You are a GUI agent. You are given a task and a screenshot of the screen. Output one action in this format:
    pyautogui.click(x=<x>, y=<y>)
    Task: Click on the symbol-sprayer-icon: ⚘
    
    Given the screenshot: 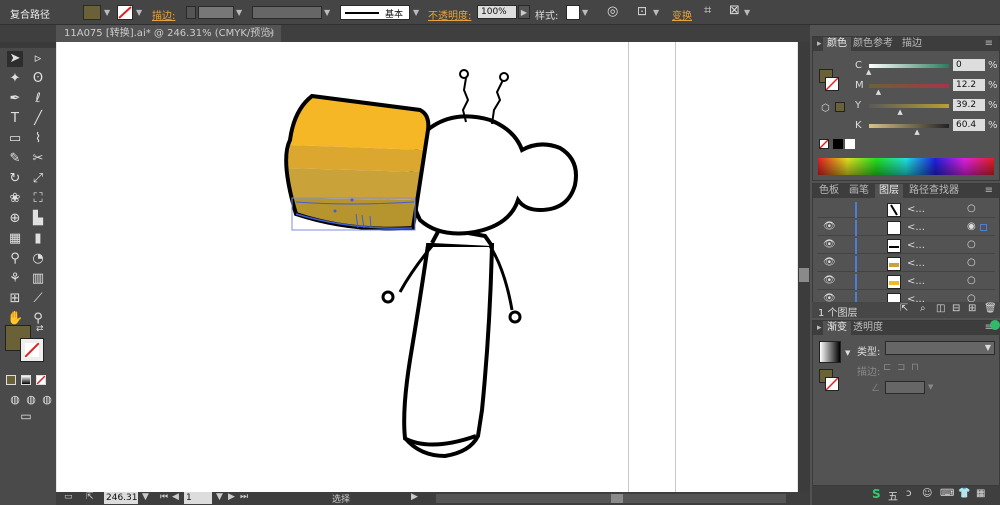 What is the action you would take?
    pyautogui.click(x=15, y=279)
    